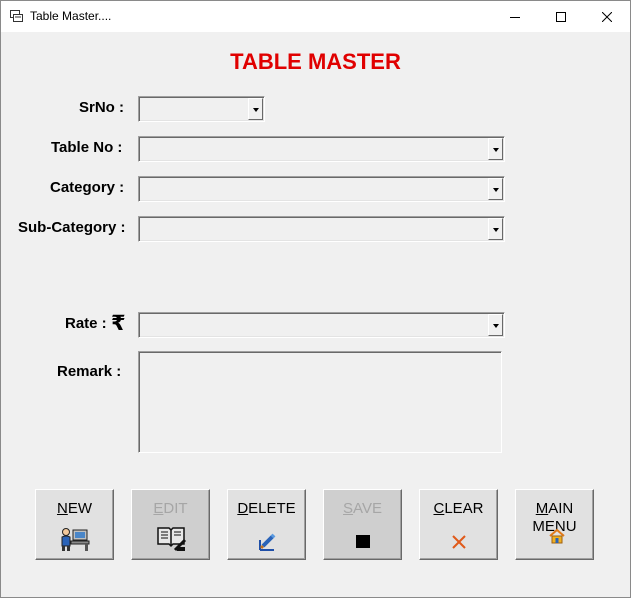 The height and width of the screenshot is (602, 638). What do you see at coordinates (266, 542) in the screenshot?
I see `delete-pen-icon` at bounding box center [266, 542].